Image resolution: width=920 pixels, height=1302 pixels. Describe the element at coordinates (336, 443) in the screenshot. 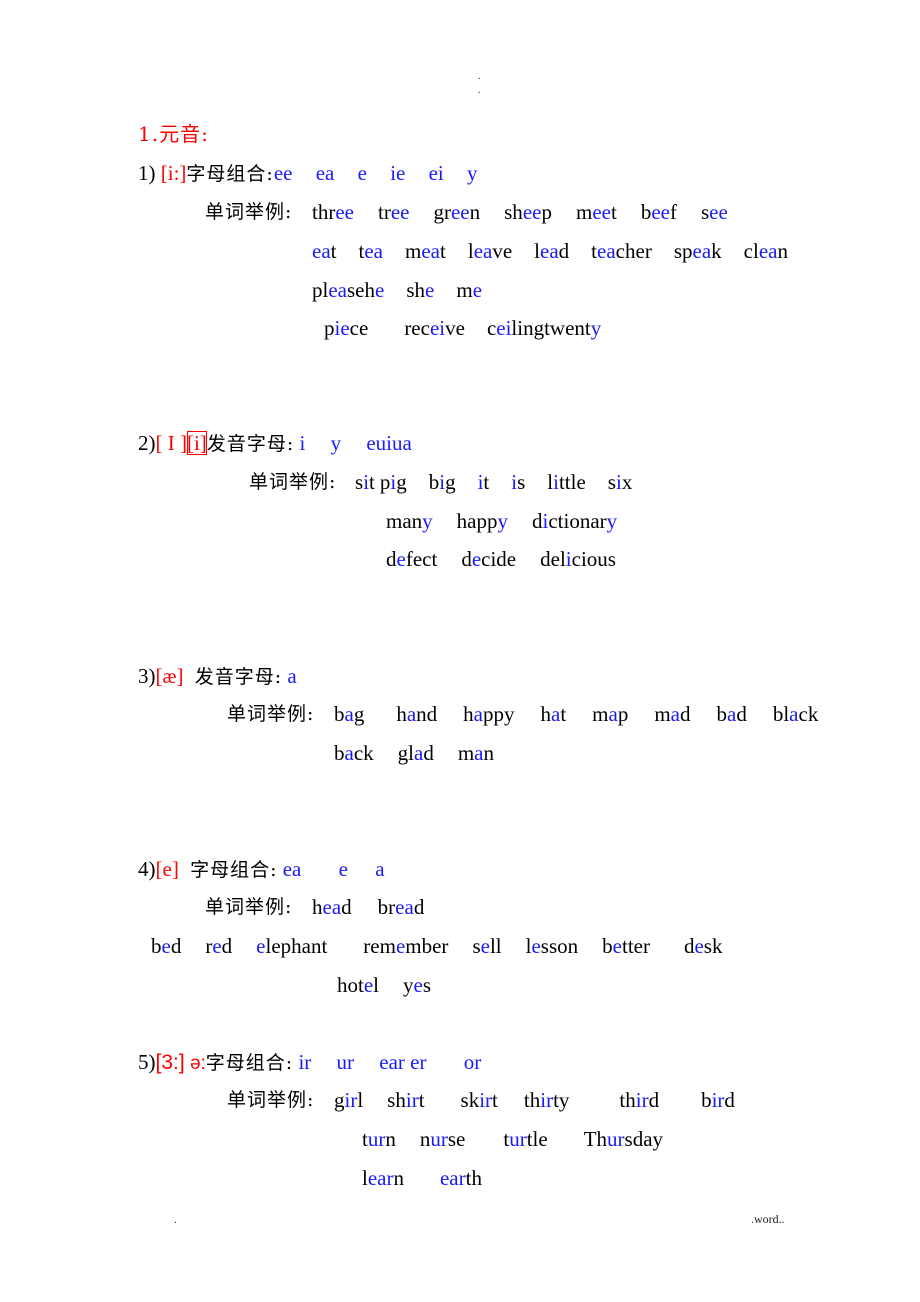

I see `letter-combo: y` at that location.